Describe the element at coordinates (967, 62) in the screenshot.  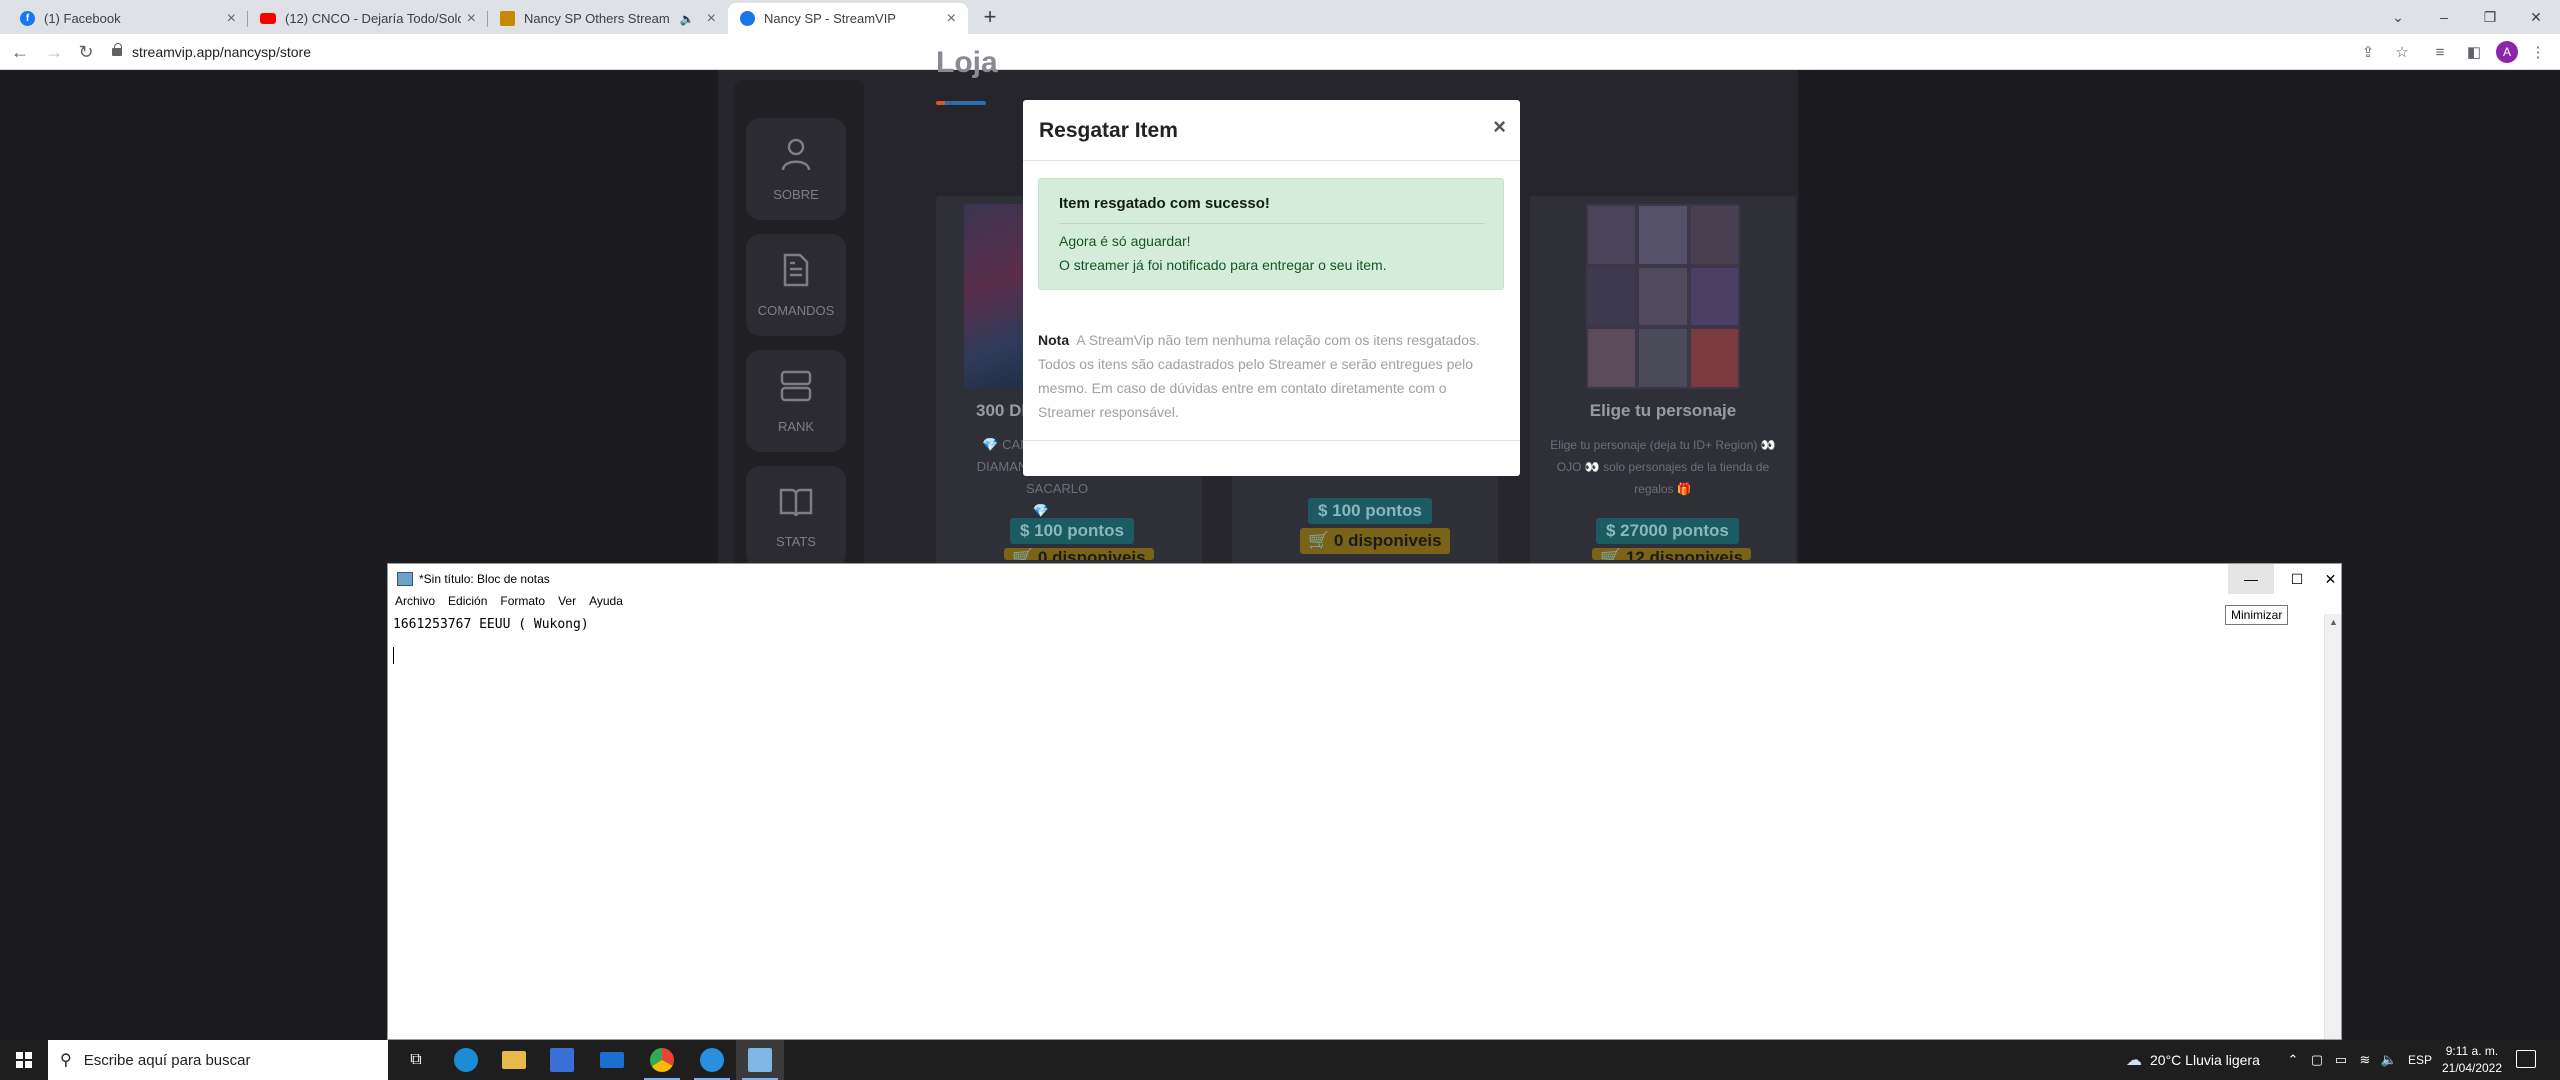
I see `page-title: Loja` at that location.